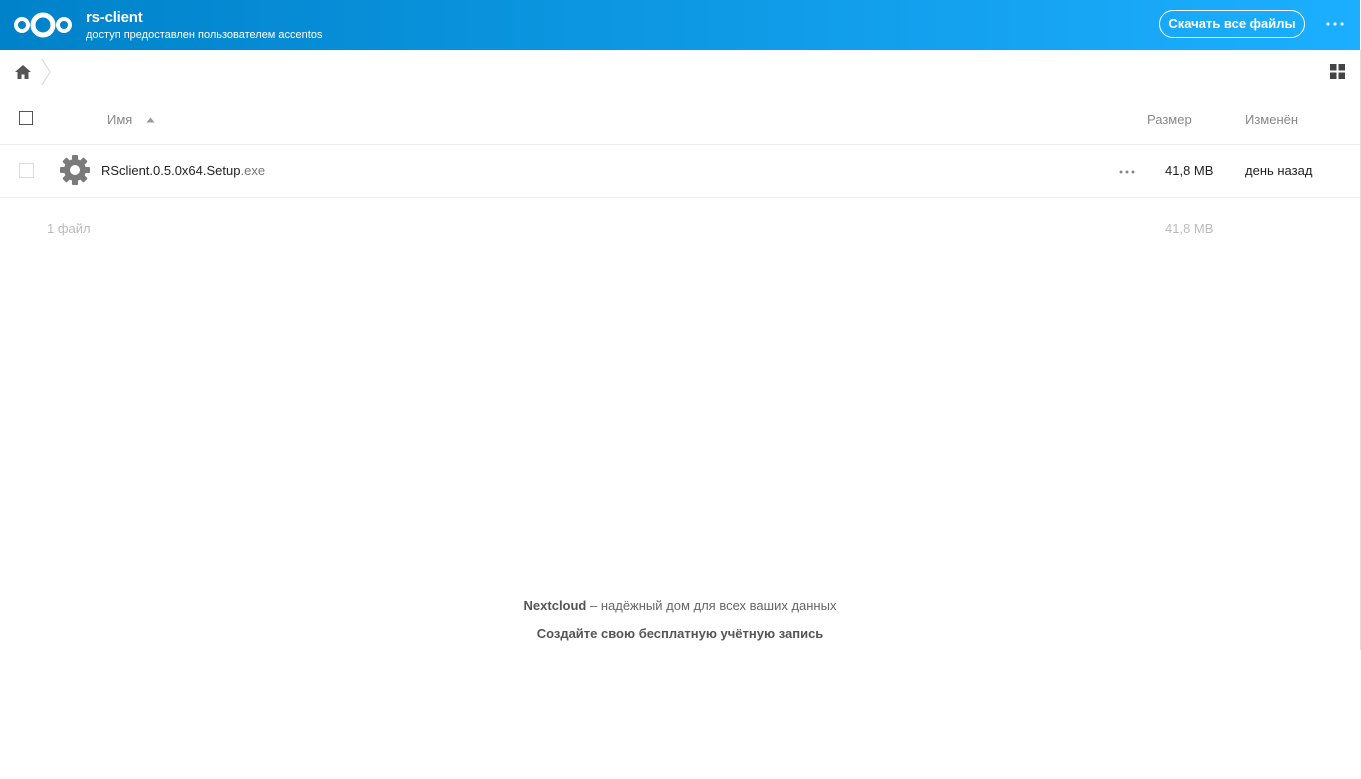  What do you see at coordinates (555, 605) in the screenshot?
I see `footer-brand-link: Nextcloud` at bounding box center [555, 605].